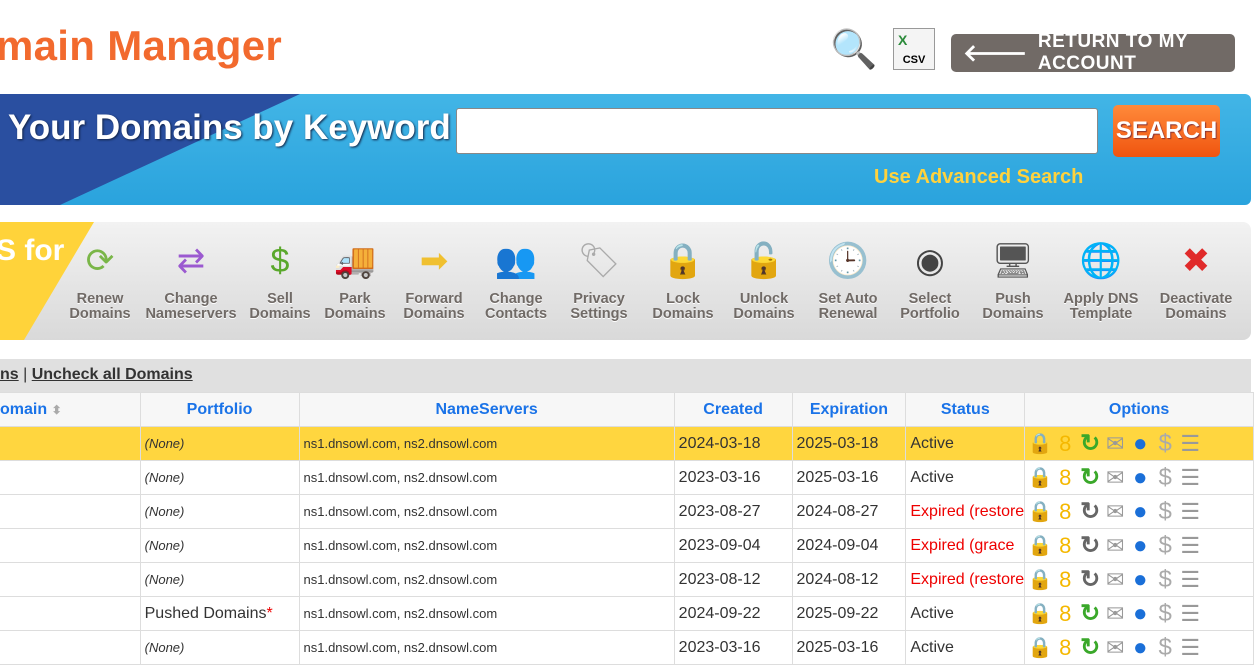 The height and width of the screenshot is (665, 1255). Describe the element at coordinates (1013, 279) in the screenshot. I see `toolbar-push-domains: 🖥 Push Domains` at that location.